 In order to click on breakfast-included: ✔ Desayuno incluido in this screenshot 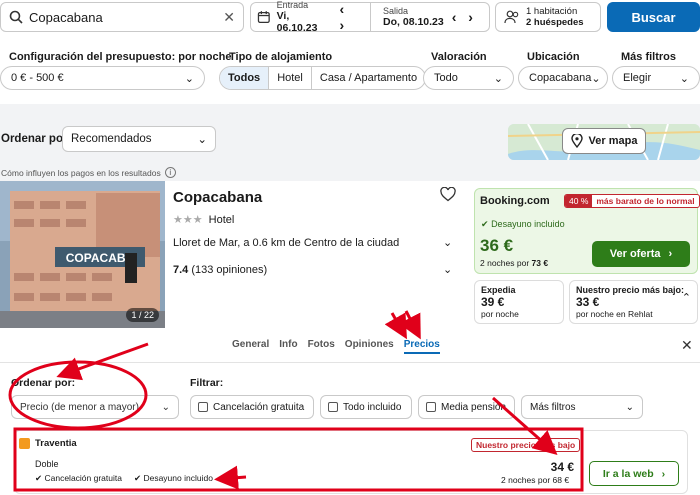, I will do `click(523, 224)`.